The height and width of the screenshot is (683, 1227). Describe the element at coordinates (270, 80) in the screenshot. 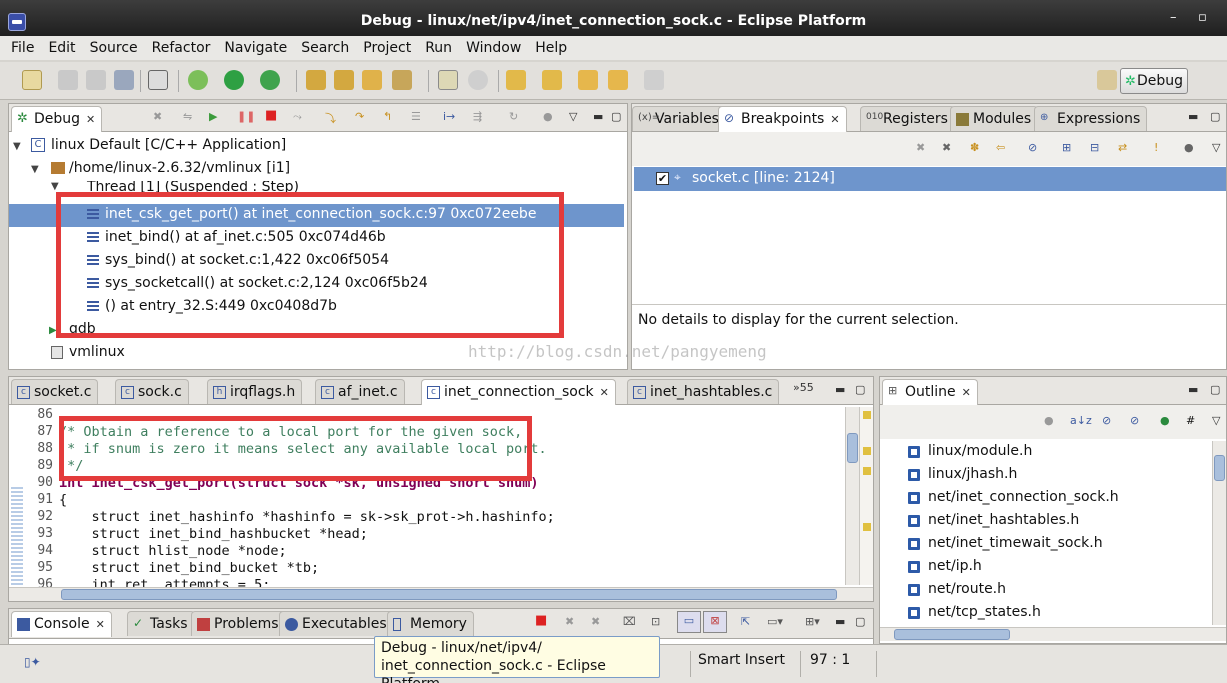

I see `external-tools-icon` at that location.